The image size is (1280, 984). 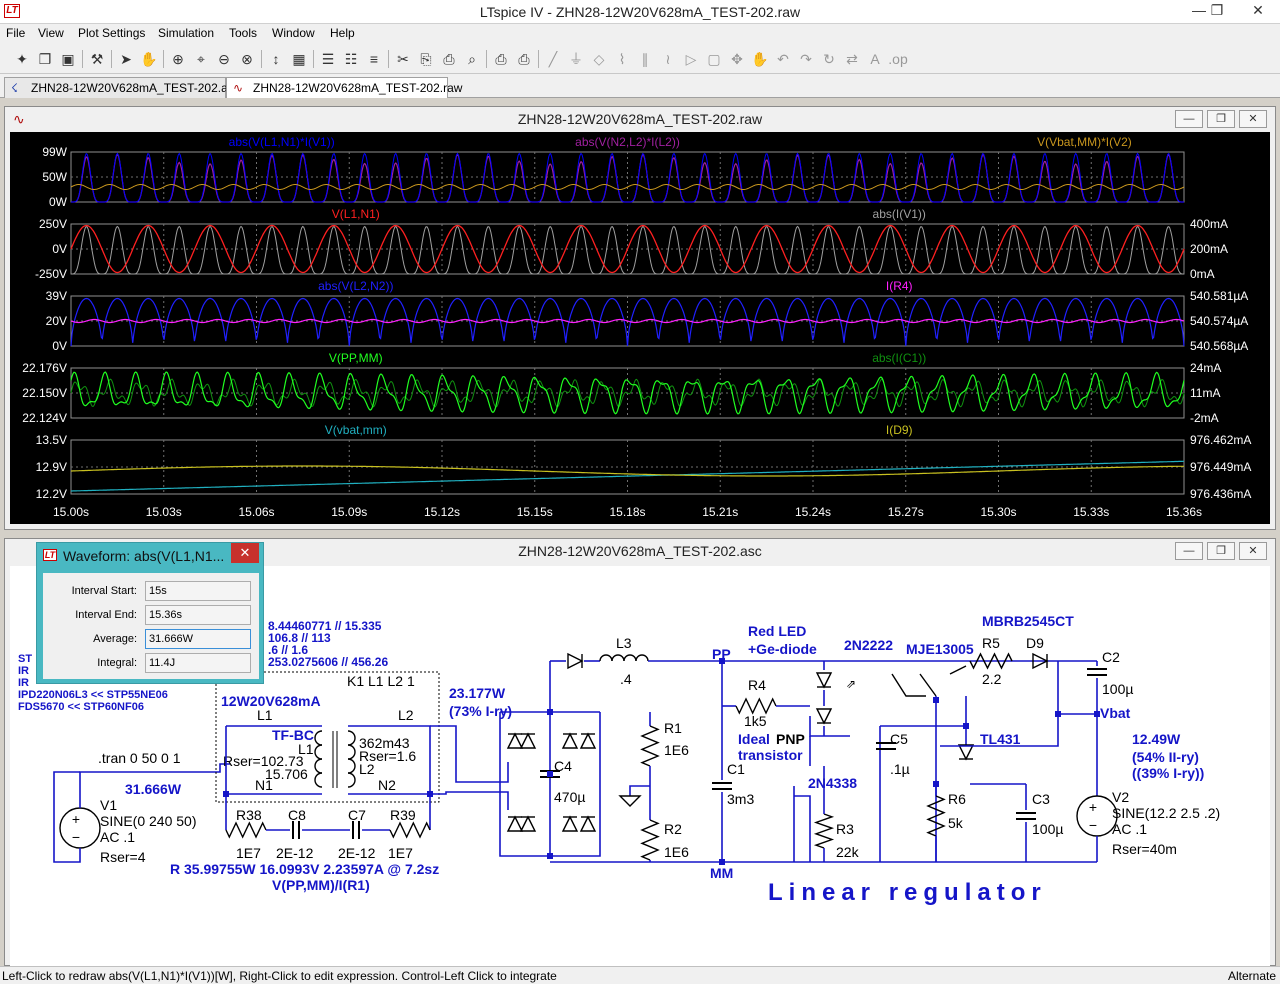 I want to click on schematic-minimize-button: —, so click(x=1189, y=551).